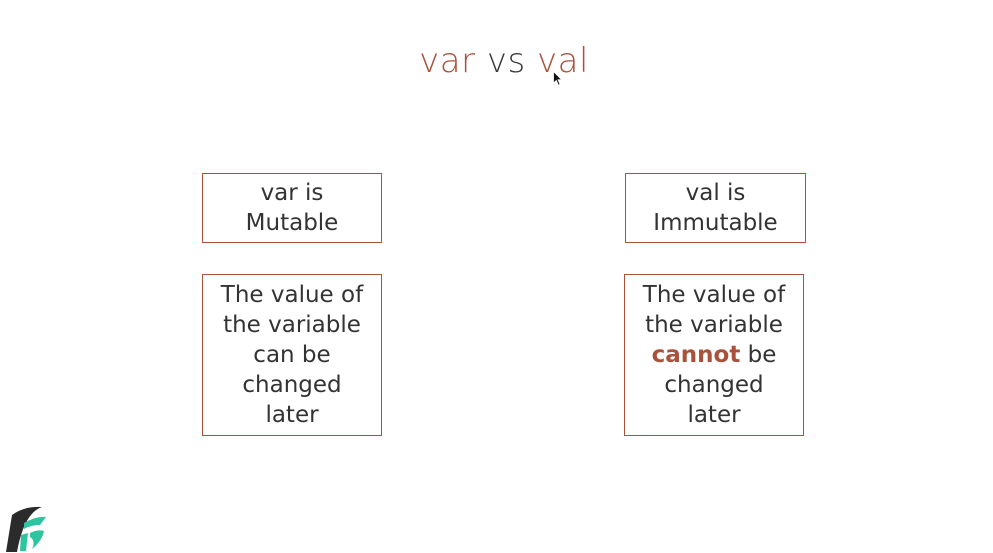 Image resolution: width=993 pixels, height=553 pixels. I want to click on title-keyword-var: var, so click(447, 61).